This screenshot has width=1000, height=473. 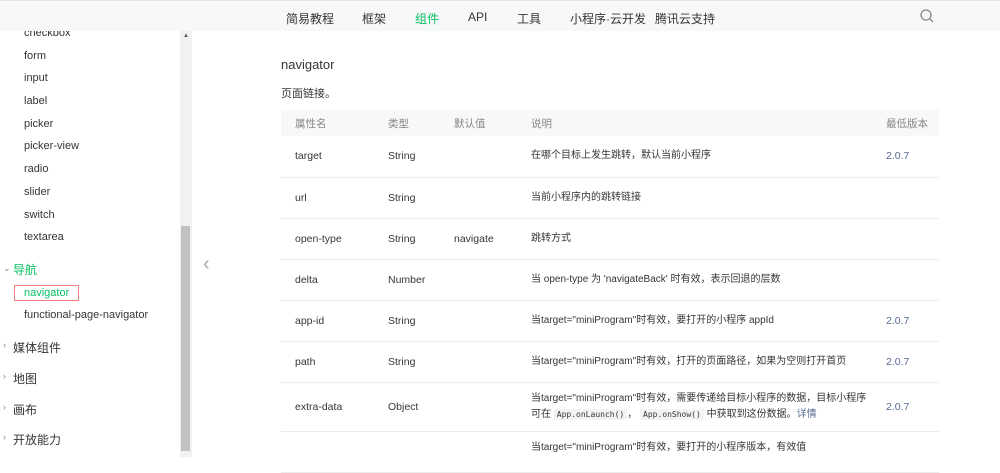 What do you see at coordinates (407, 407) in the screenshot?
I see `cell-type: Object` at bounding box center [407, 407].